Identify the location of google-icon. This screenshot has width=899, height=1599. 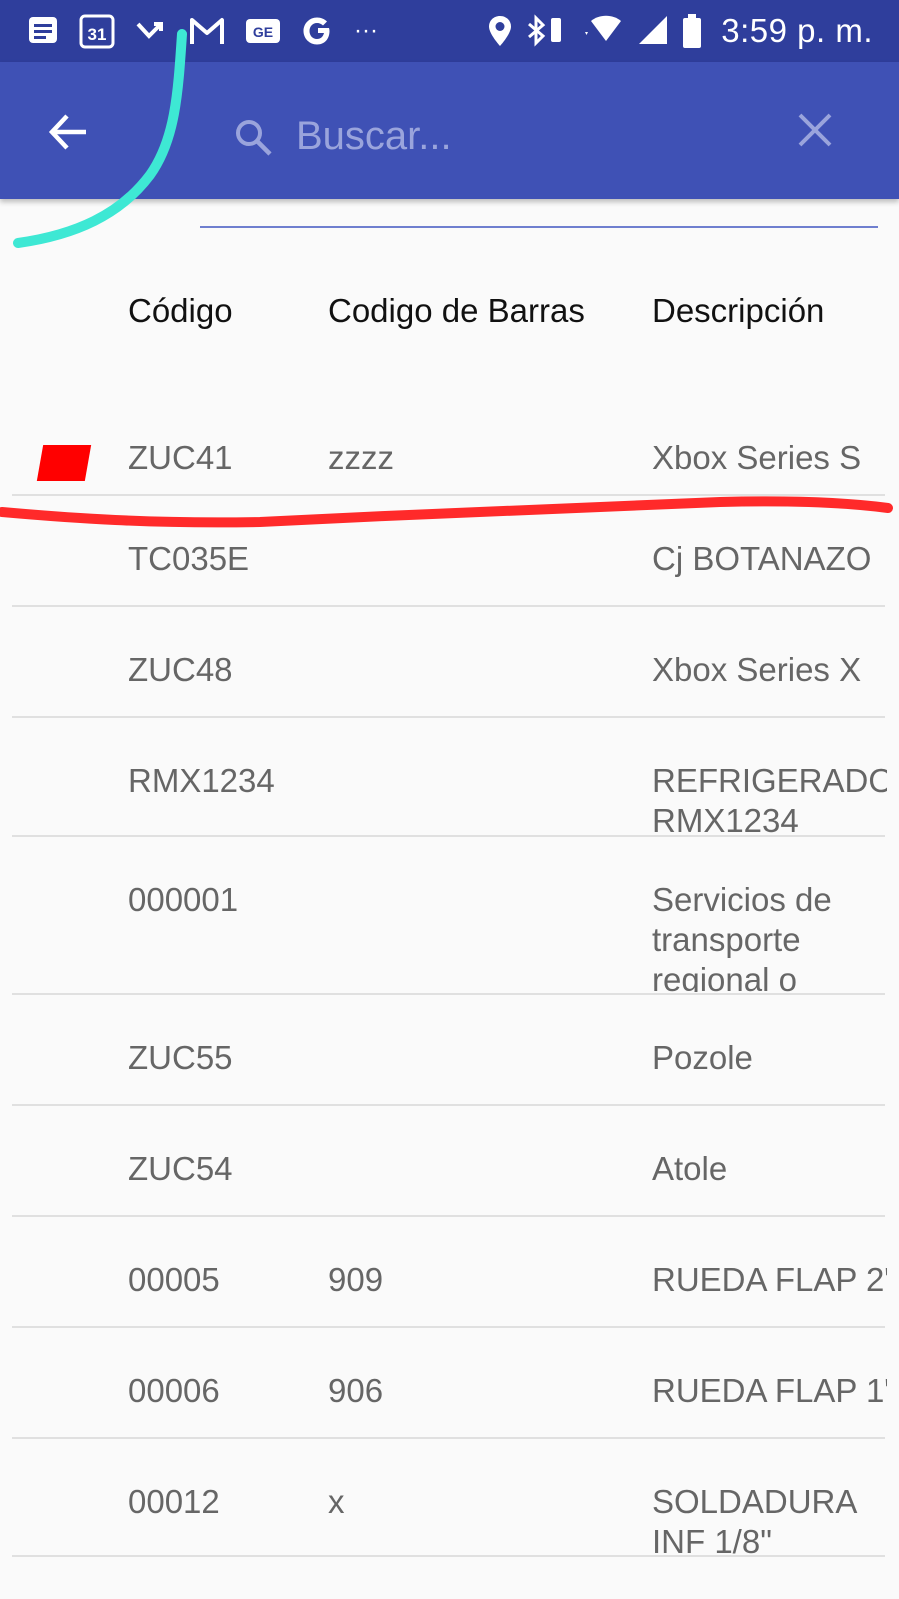
(318, 31).